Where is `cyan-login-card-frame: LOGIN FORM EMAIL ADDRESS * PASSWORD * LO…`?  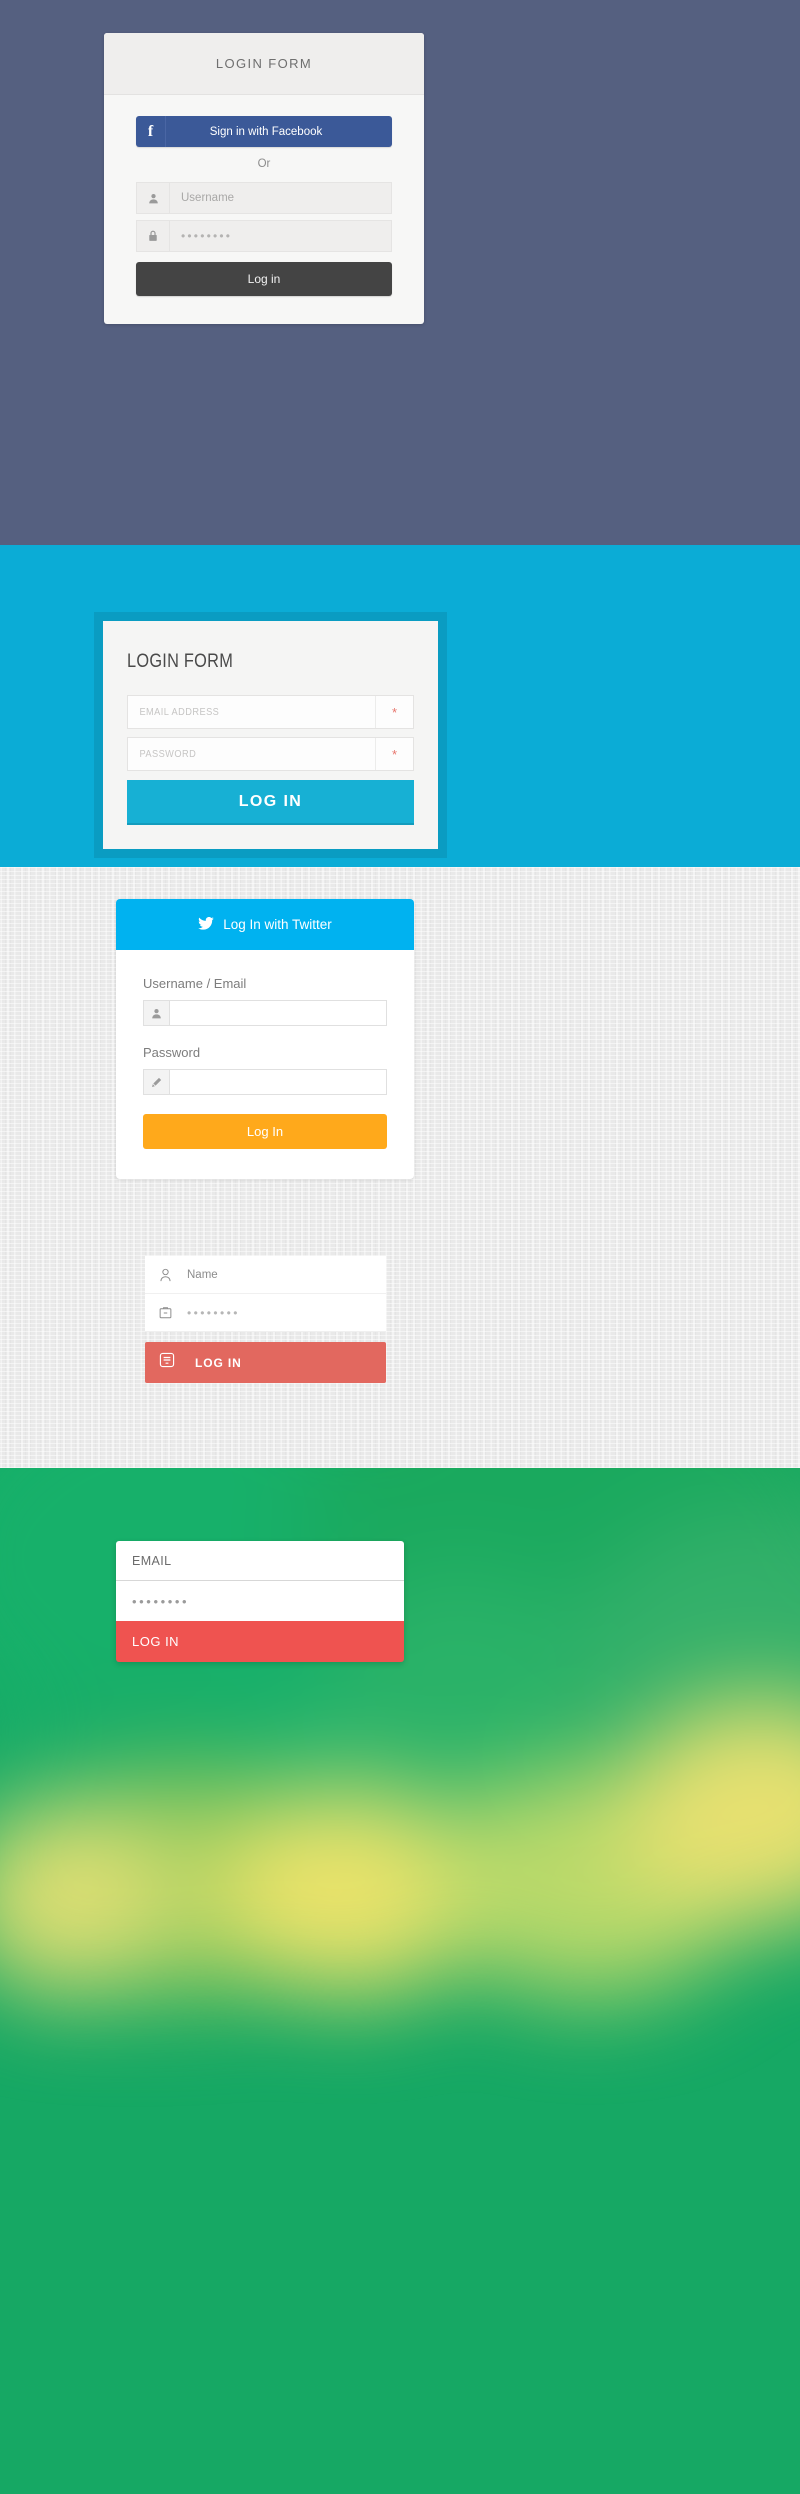
cyan-login-card-frame: LOGIN FORM EMAIL ADDRESS * PASSWORD * LO… is located at coordinates (270, 735).